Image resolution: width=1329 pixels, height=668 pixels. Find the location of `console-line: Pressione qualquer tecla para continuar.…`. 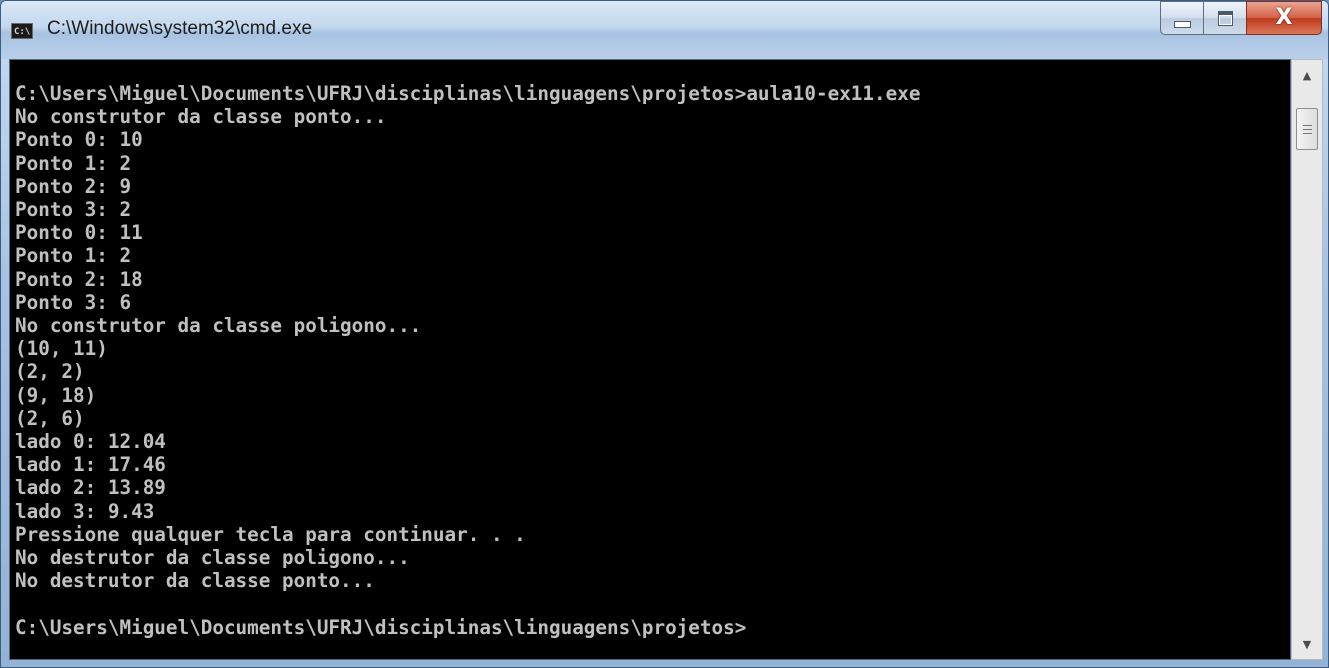

console-line: Pressione qualquer tecla para continuar.… is located at coordinates (270, 534).